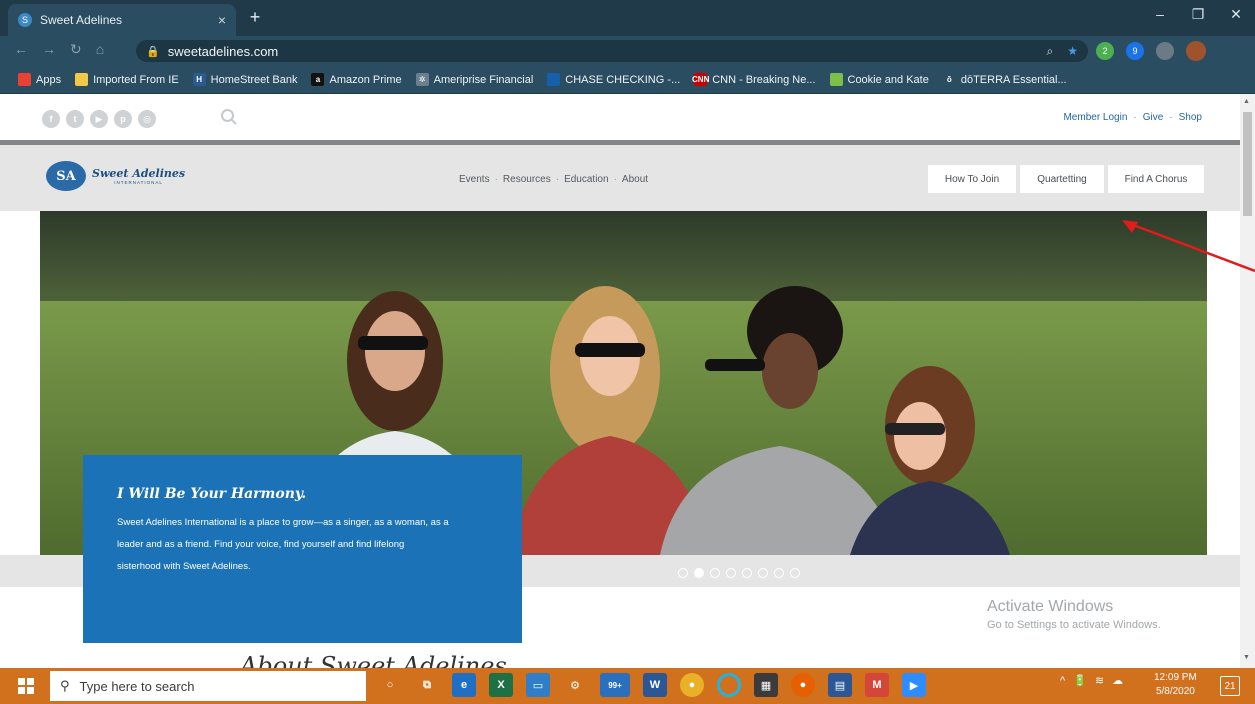 The width and height of the screenshot is (1255, 704). I want to click on browser-tab: S Sweet Adelines ×, so click(122, 20).